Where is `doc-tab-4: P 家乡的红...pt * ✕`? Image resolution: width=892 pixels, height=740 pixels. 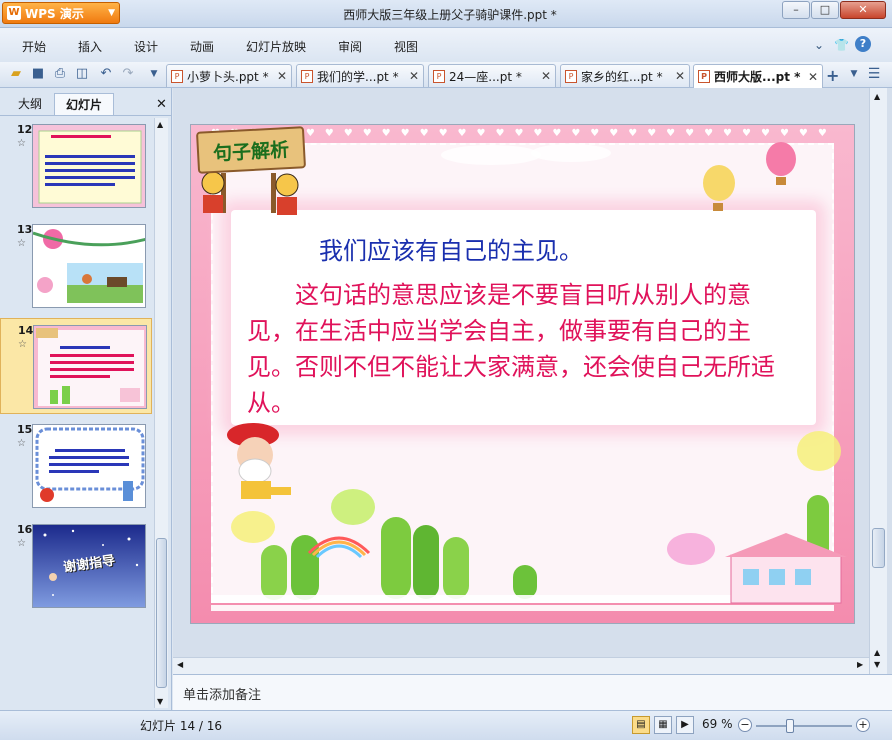 doc-tab-4: P 家乡的红...pt * ✕ is located at coordinates (625, 75).